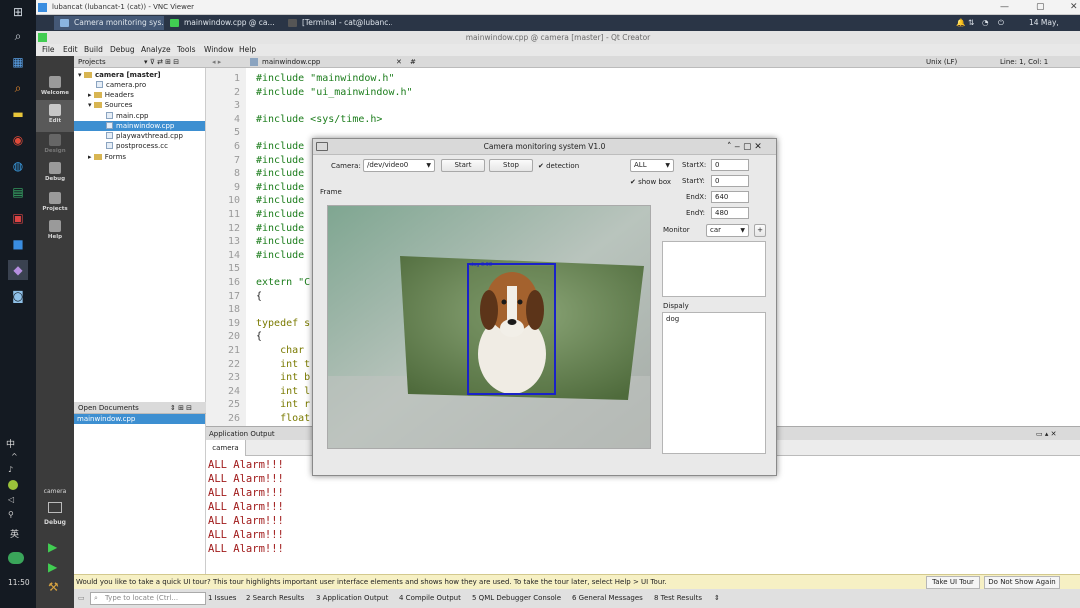  Describe the element at coordinates (322, 146) in the screenshot. I see `window-menu-icon` at that location.